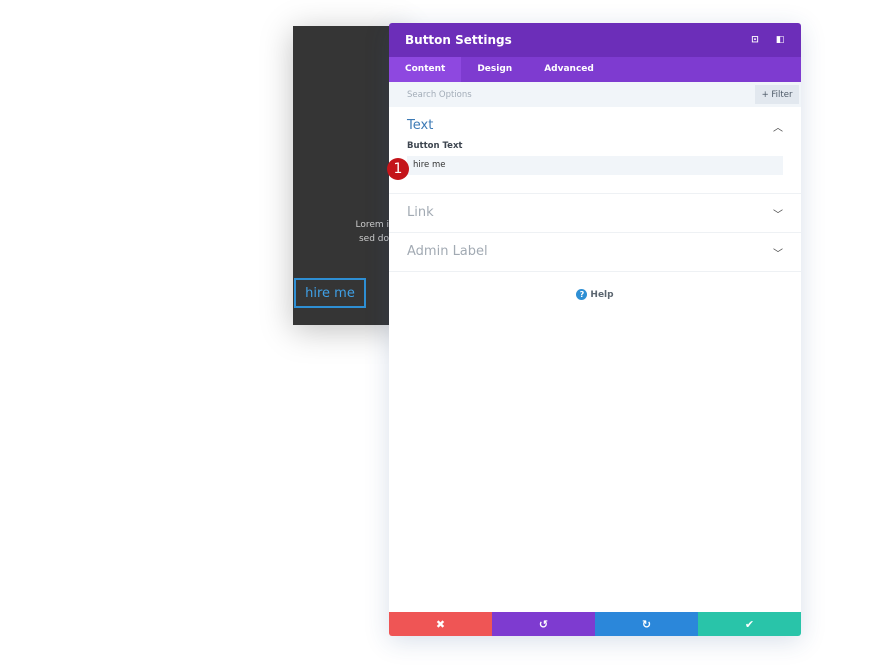 Image resolution: width=880 pixels, height=665 pixels. I want to click on section-link-title: Link, so click(595, 213).